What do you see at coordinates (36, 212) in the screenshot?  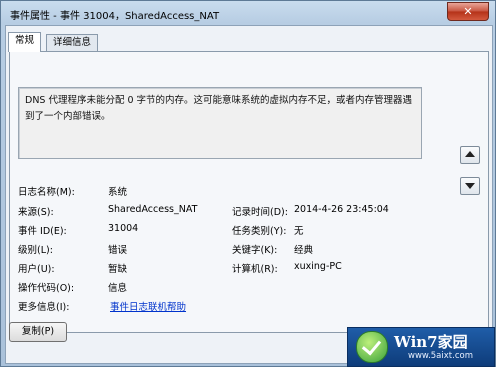 I see `source-label: 来源(S):` at bounding box center [36, 212].